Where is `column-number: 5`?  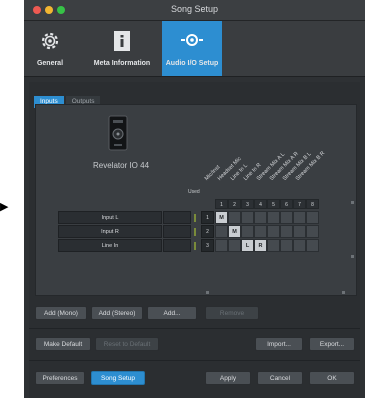 column-number: 5 is located at coordinates (273, 204).